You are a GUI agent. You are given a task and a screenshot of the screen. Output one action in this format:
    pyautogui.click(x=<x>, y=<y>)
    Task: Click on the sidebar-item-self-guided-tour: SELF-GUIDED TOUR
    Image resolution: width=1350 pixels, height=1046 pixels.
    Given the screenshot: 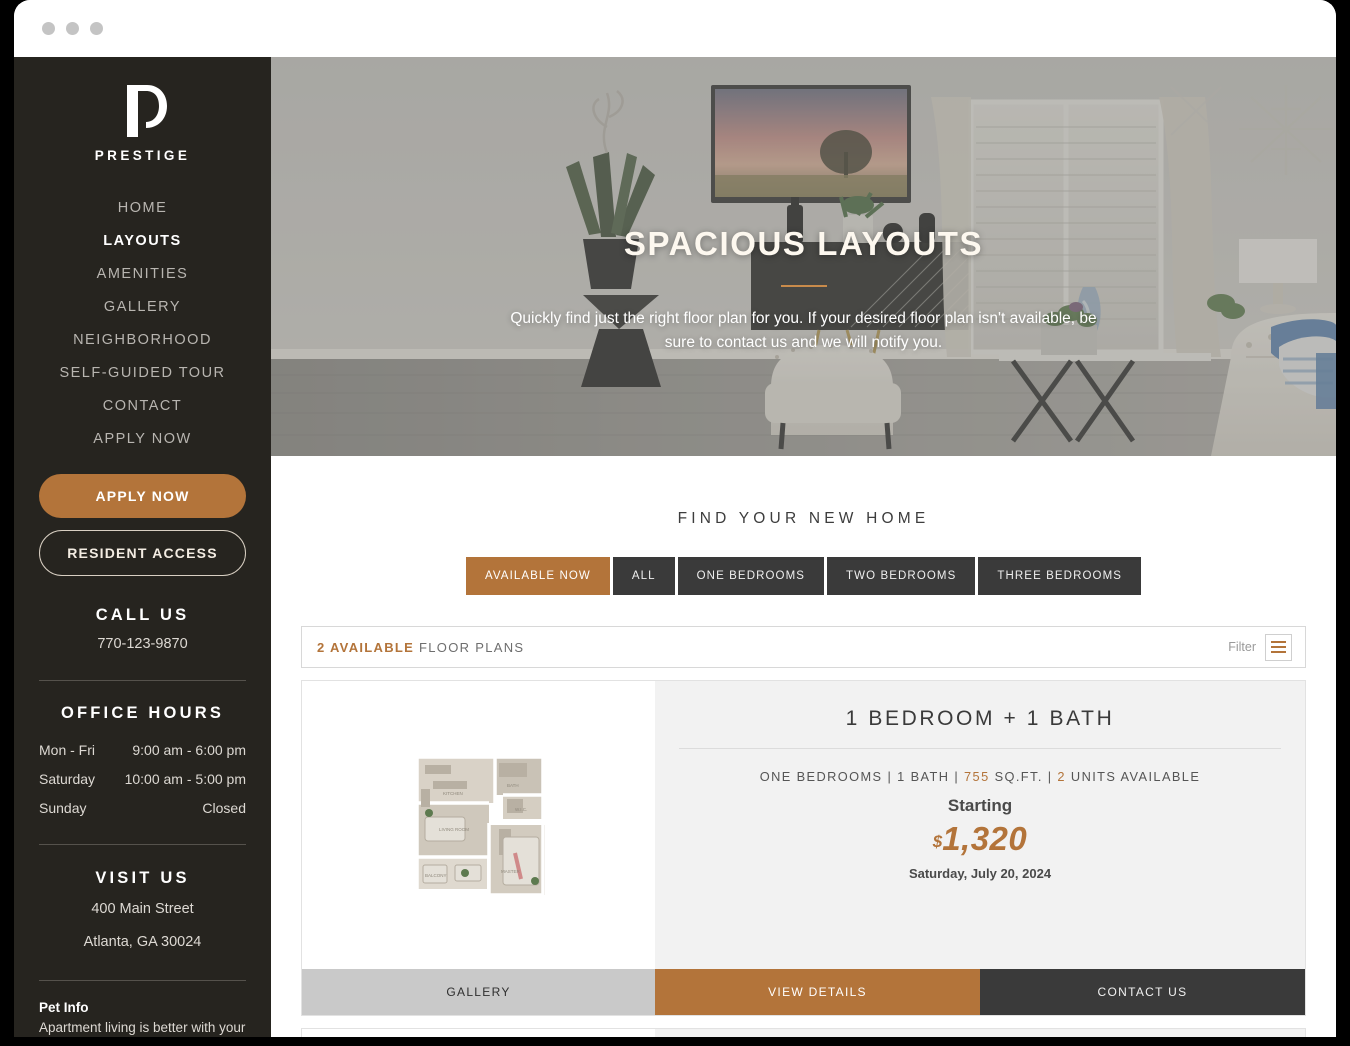 What is the action you would take?
    pyautogui.click(x=142, y=372)
    